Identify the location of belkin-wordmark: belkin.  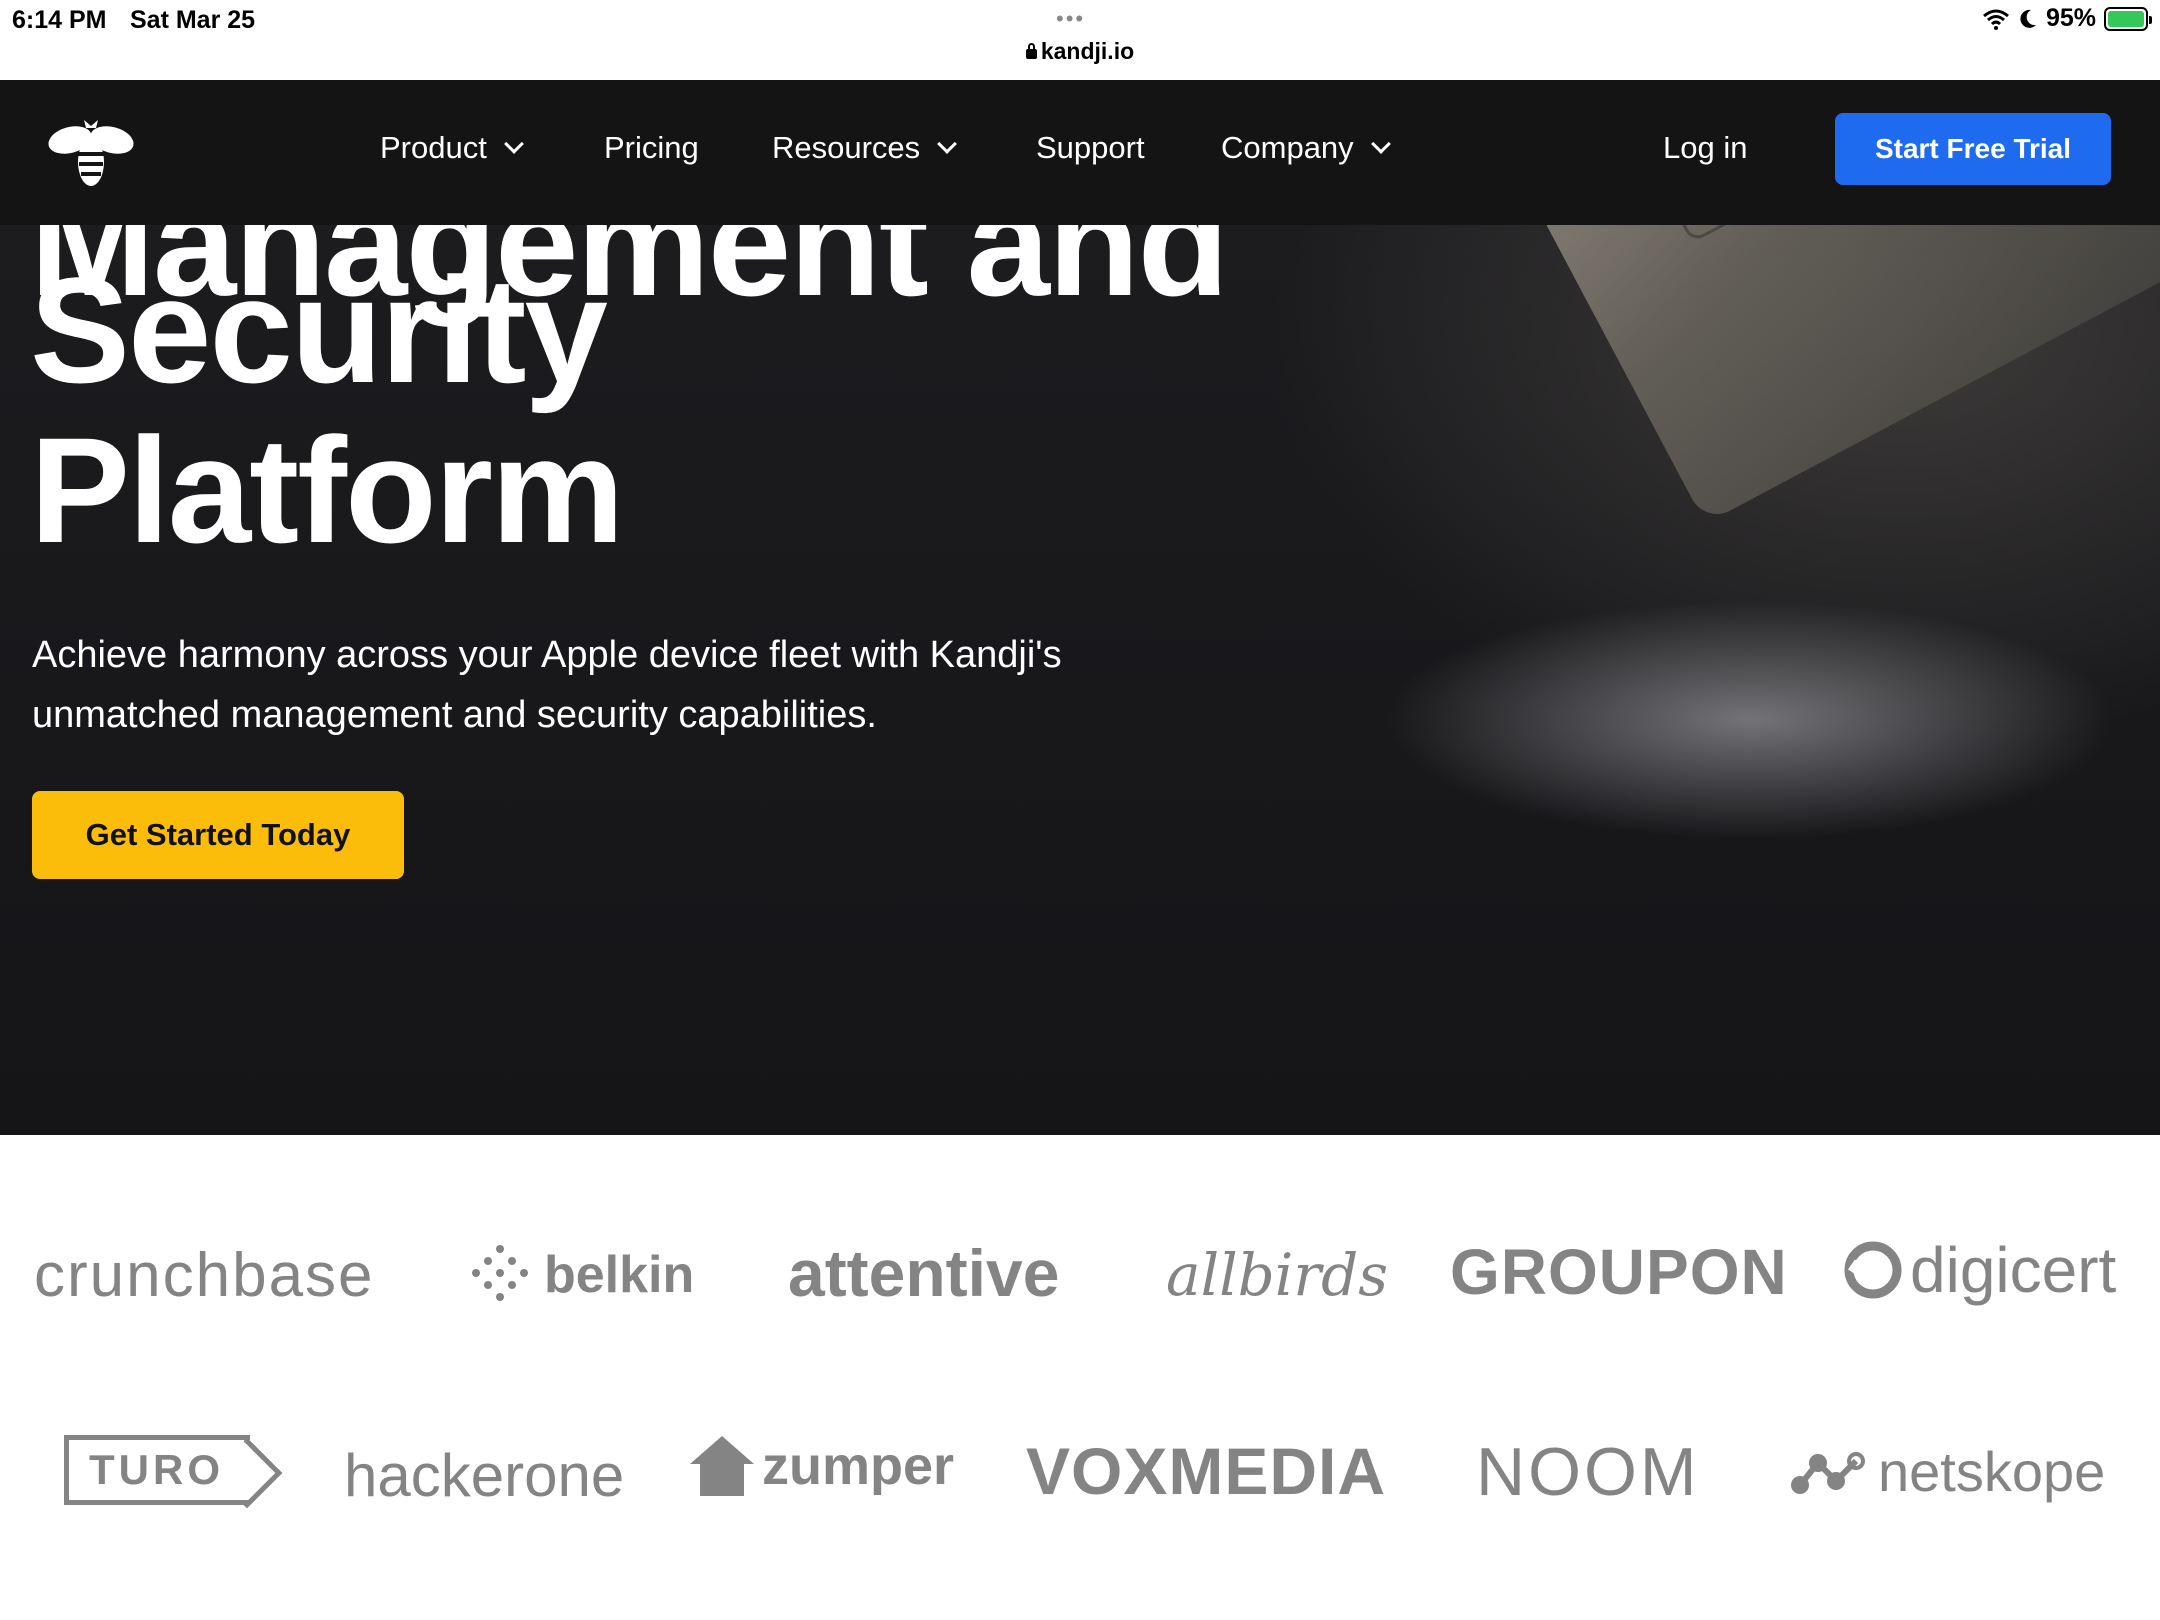
(619, 1275).